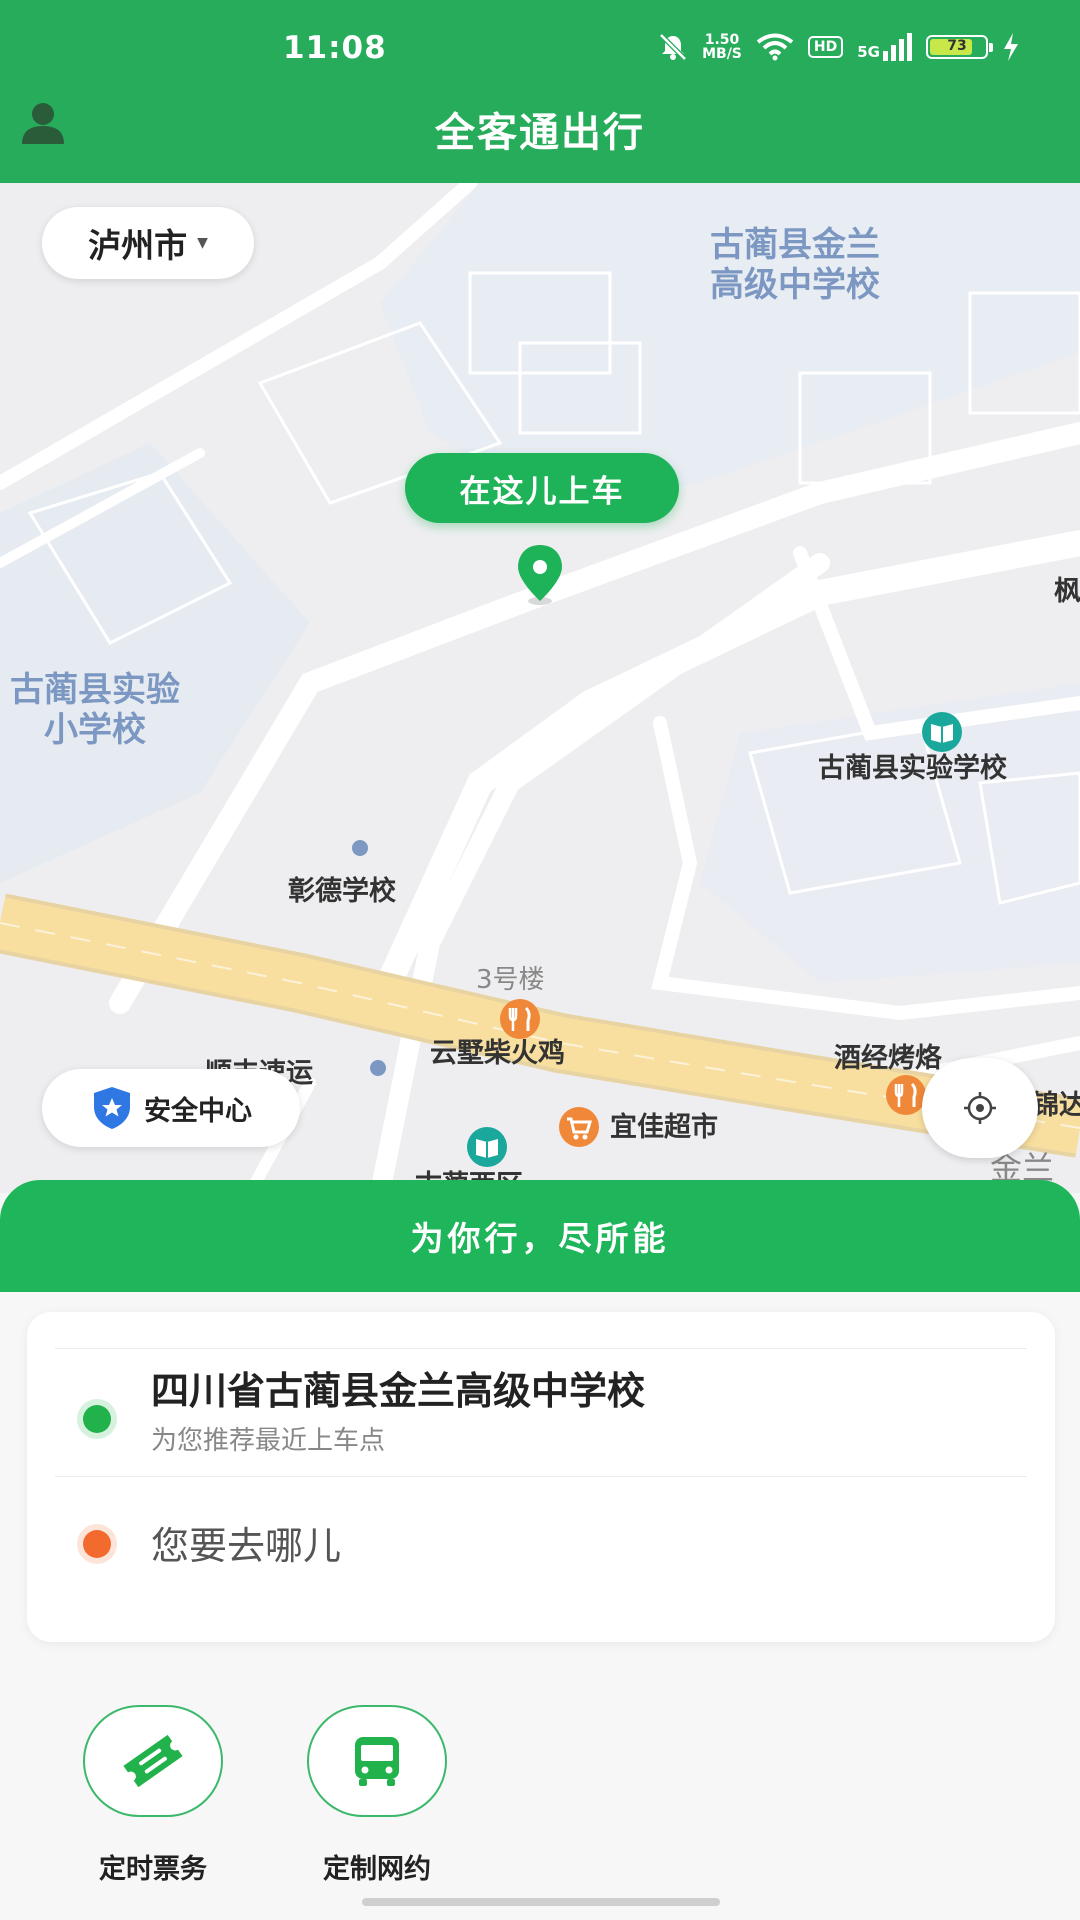 The width and height of the screenshot is (1080, 1920). What do you see at coordinates (335, 48) in the screenshot?
I see `status-time: 11:08` at bounding box center [335, 48].